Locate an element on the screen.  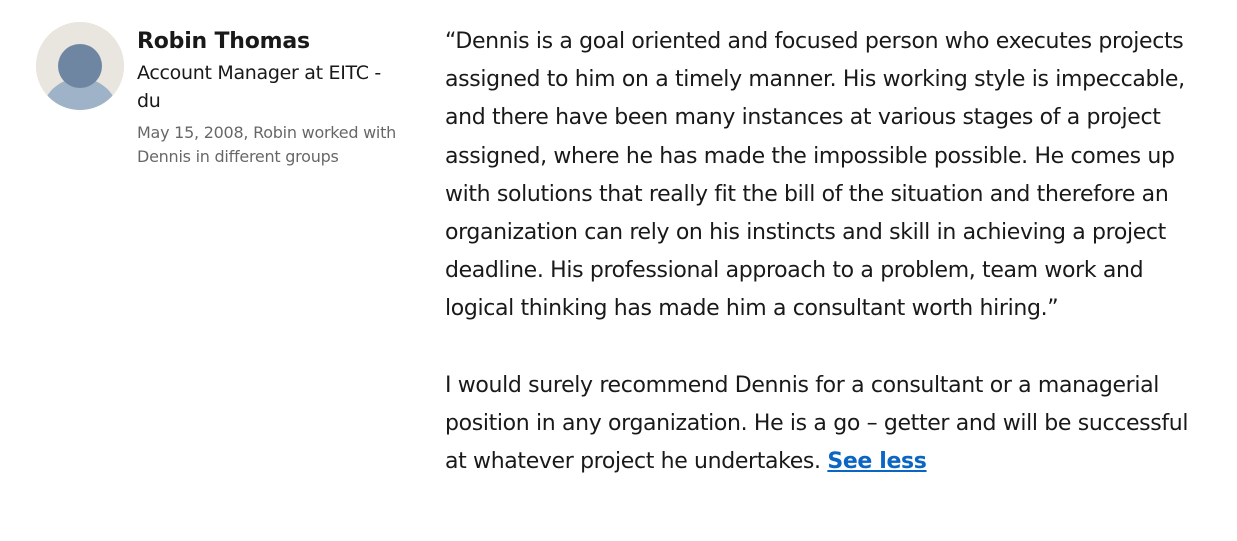
author-name: Robin Thomas is located at coordinates (282, 42).